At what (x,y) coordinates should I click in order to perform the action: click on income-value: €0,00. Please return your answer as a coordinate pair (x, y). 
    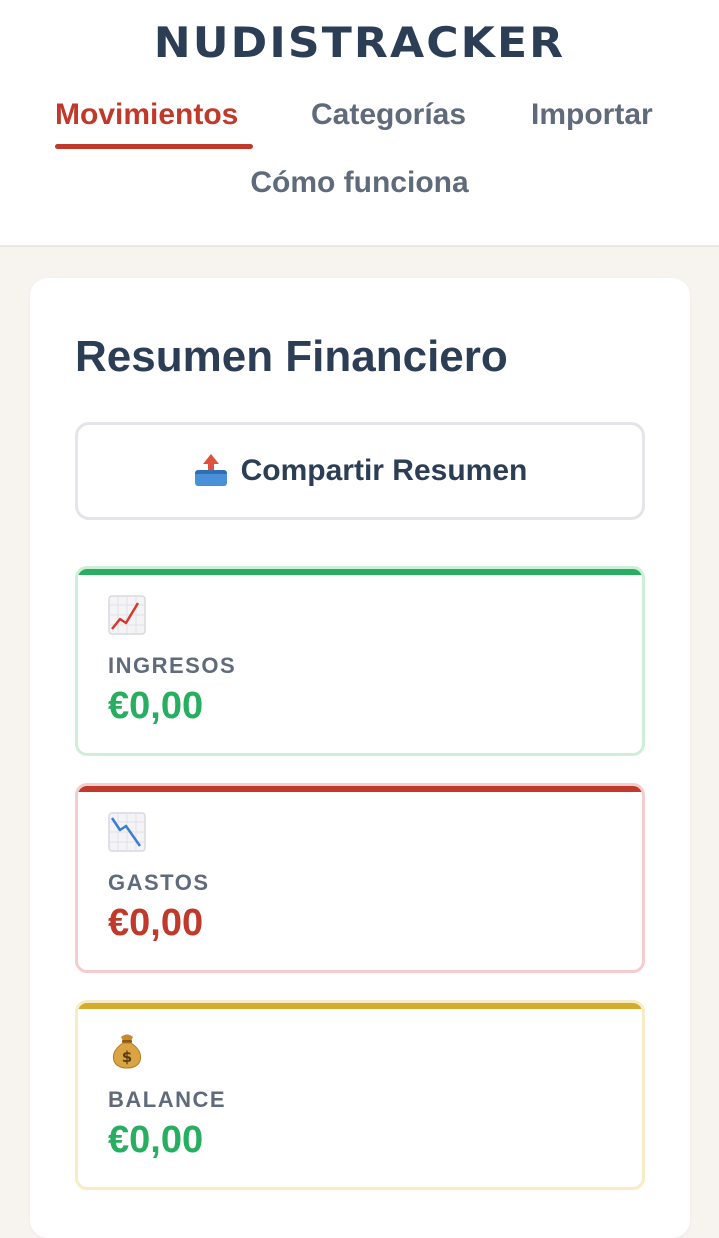
    Looking at the image, I should click on (156, 706).